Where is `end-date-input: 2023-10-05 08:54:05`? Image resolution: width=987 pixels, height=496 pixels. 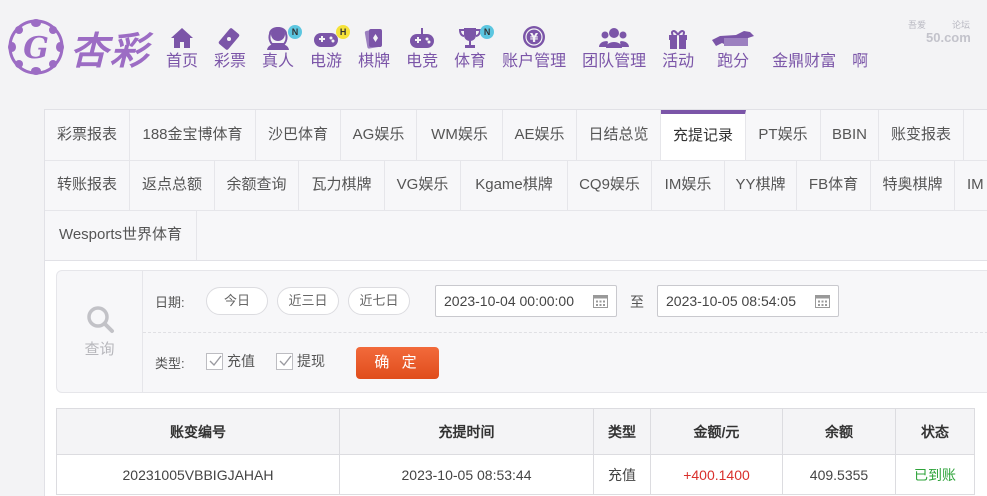 end-date-input: 2023-10-05 08:54:05 is located at coordinates (748, 301).